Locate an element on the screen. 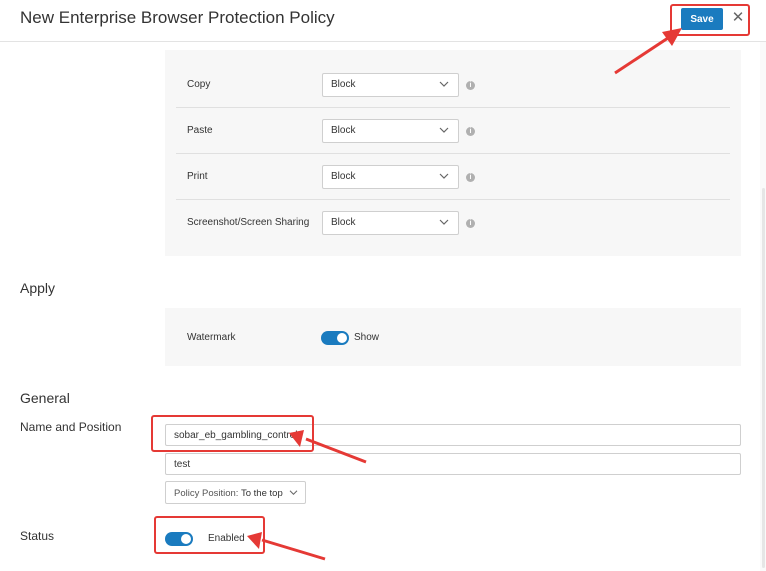 This screenshot has height=571, width=766. arrow-to-save is located at coordinates (648, 51).